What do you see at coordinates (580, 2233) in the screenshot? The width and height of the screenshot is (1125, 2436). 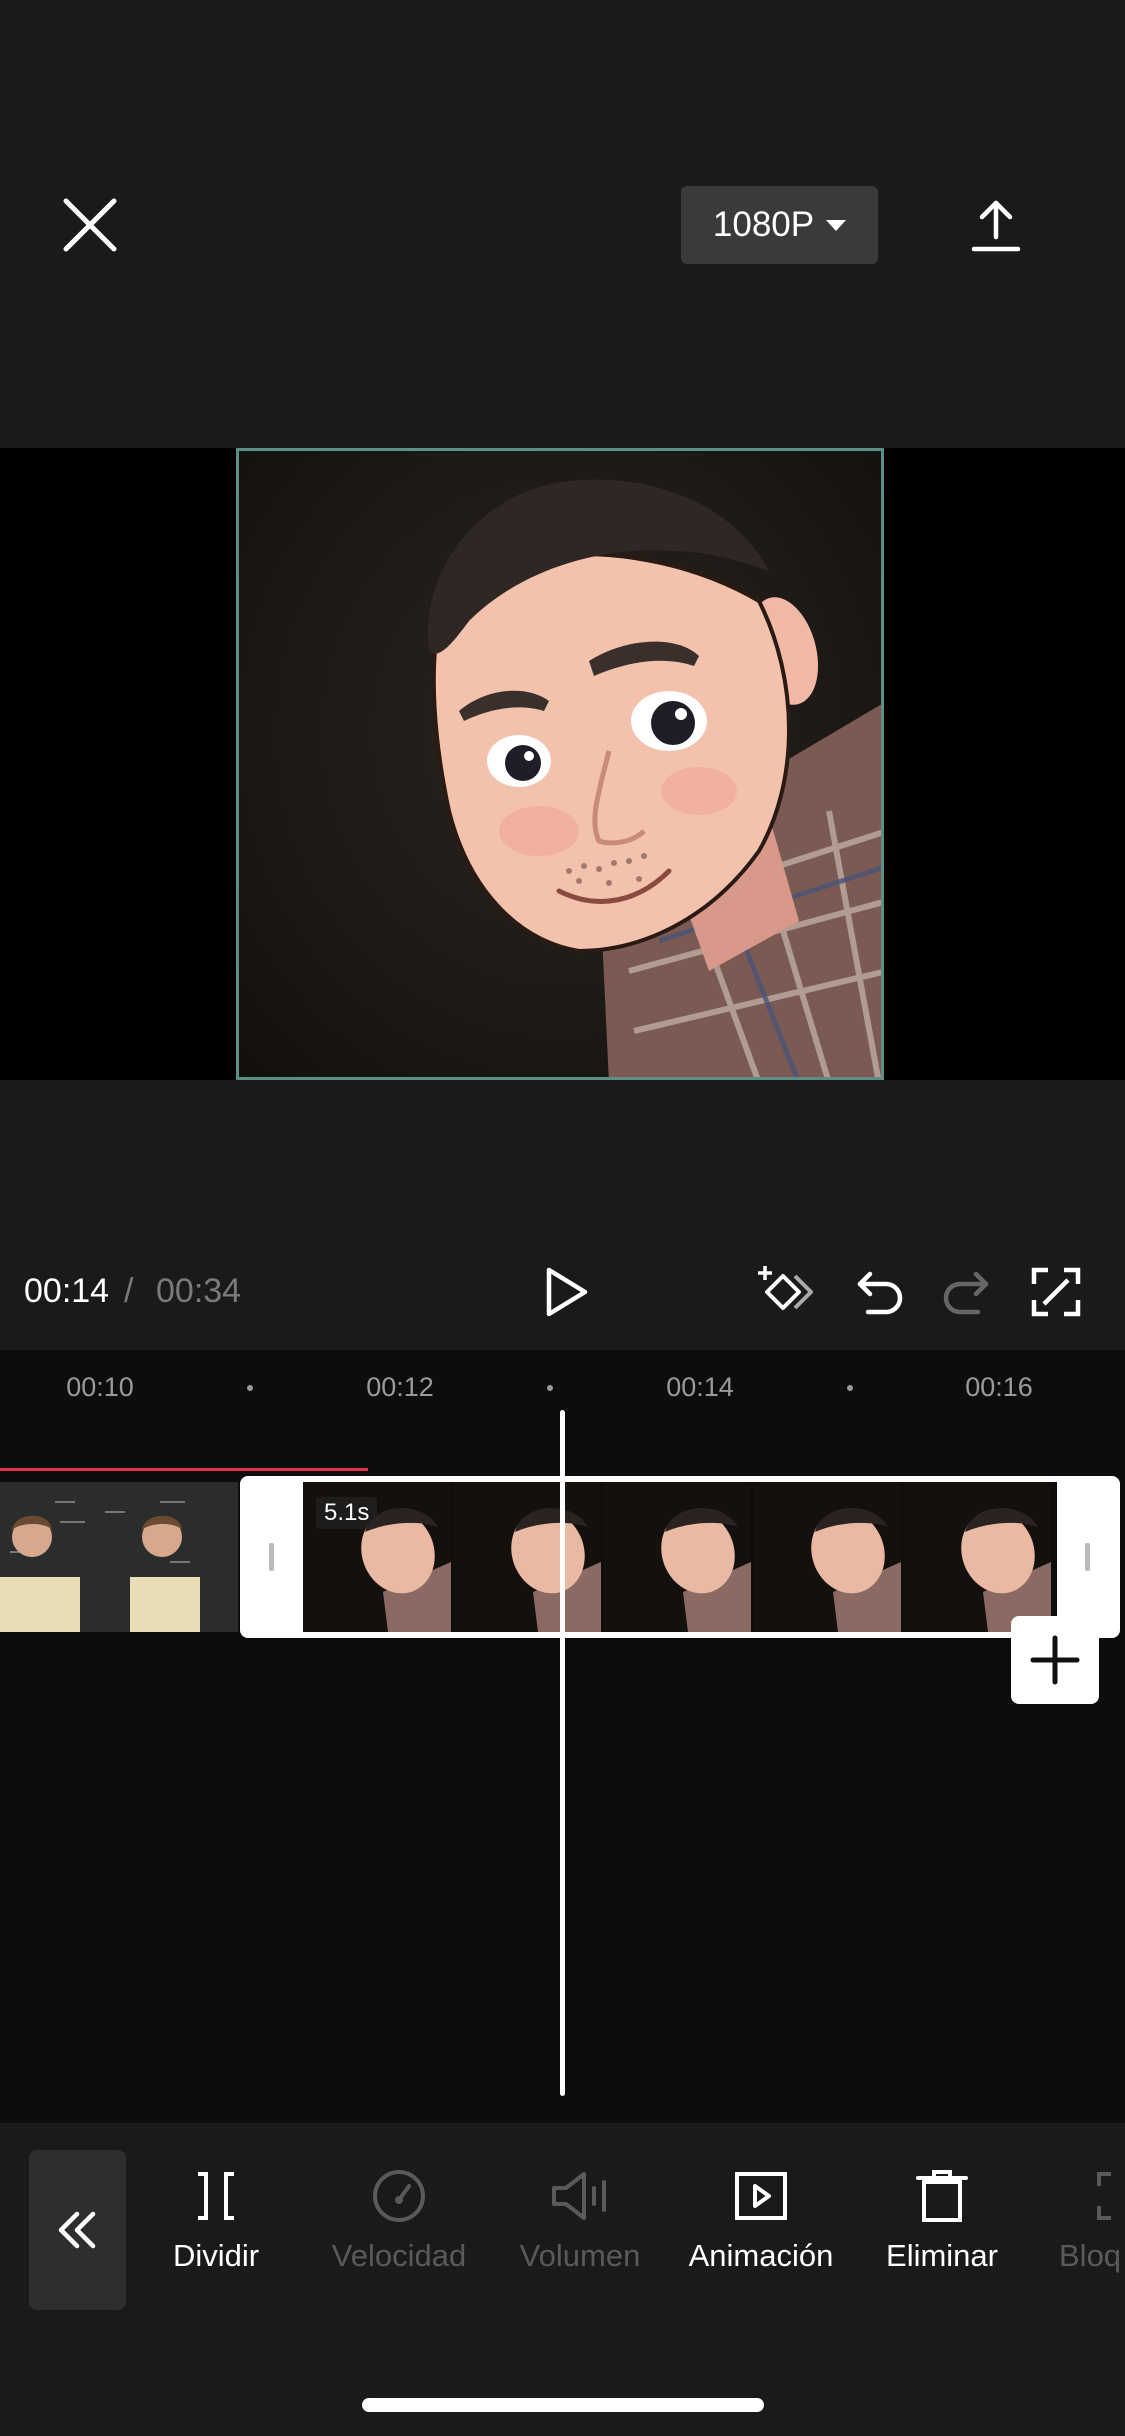 I see `tool-volume: Volumen` at bounding box center [580, 2233].